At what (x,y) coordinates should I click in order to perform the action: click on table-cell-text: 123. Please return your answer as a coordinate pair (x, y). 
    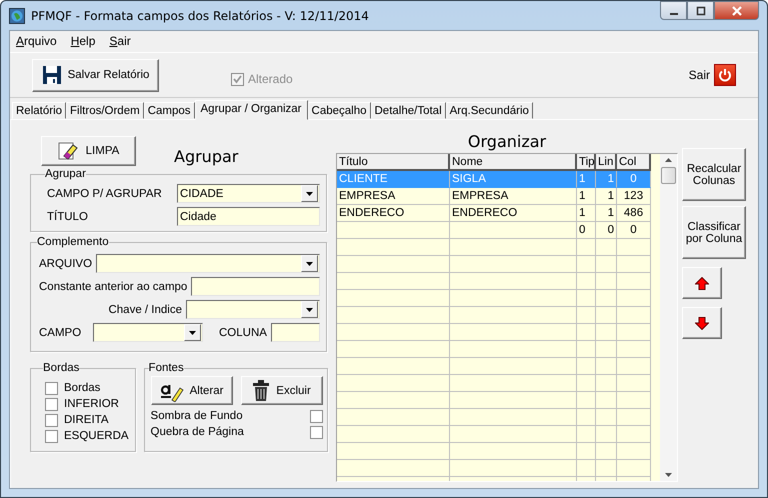
    Looking at the image, I should click on (633, 196).